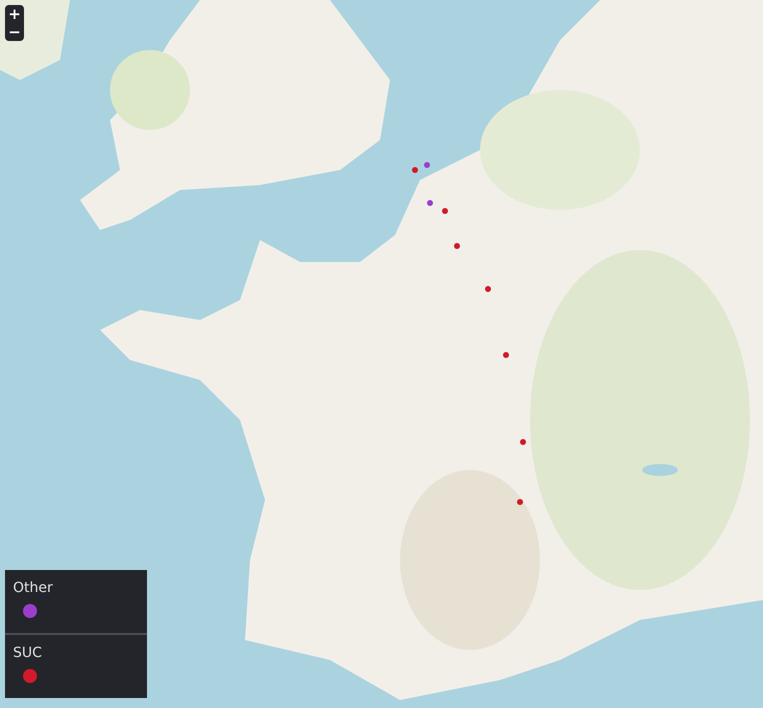 This screenshot has width=763, height=708. Describe the element at coordinates (28, 653) in the screenshot. I see `legend-label: SUC` at that location.